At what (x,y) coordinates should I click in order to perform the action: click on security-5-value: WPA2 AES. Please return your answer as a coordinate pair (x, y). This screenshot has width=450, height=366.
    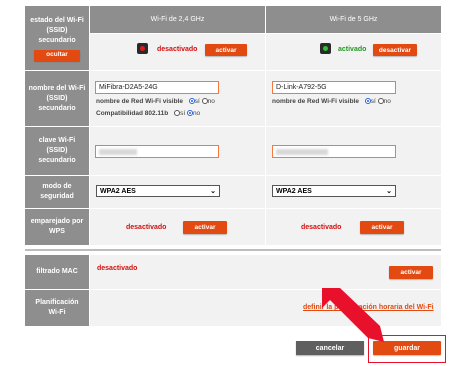
    Looking at the image, I should click on (294, 191).